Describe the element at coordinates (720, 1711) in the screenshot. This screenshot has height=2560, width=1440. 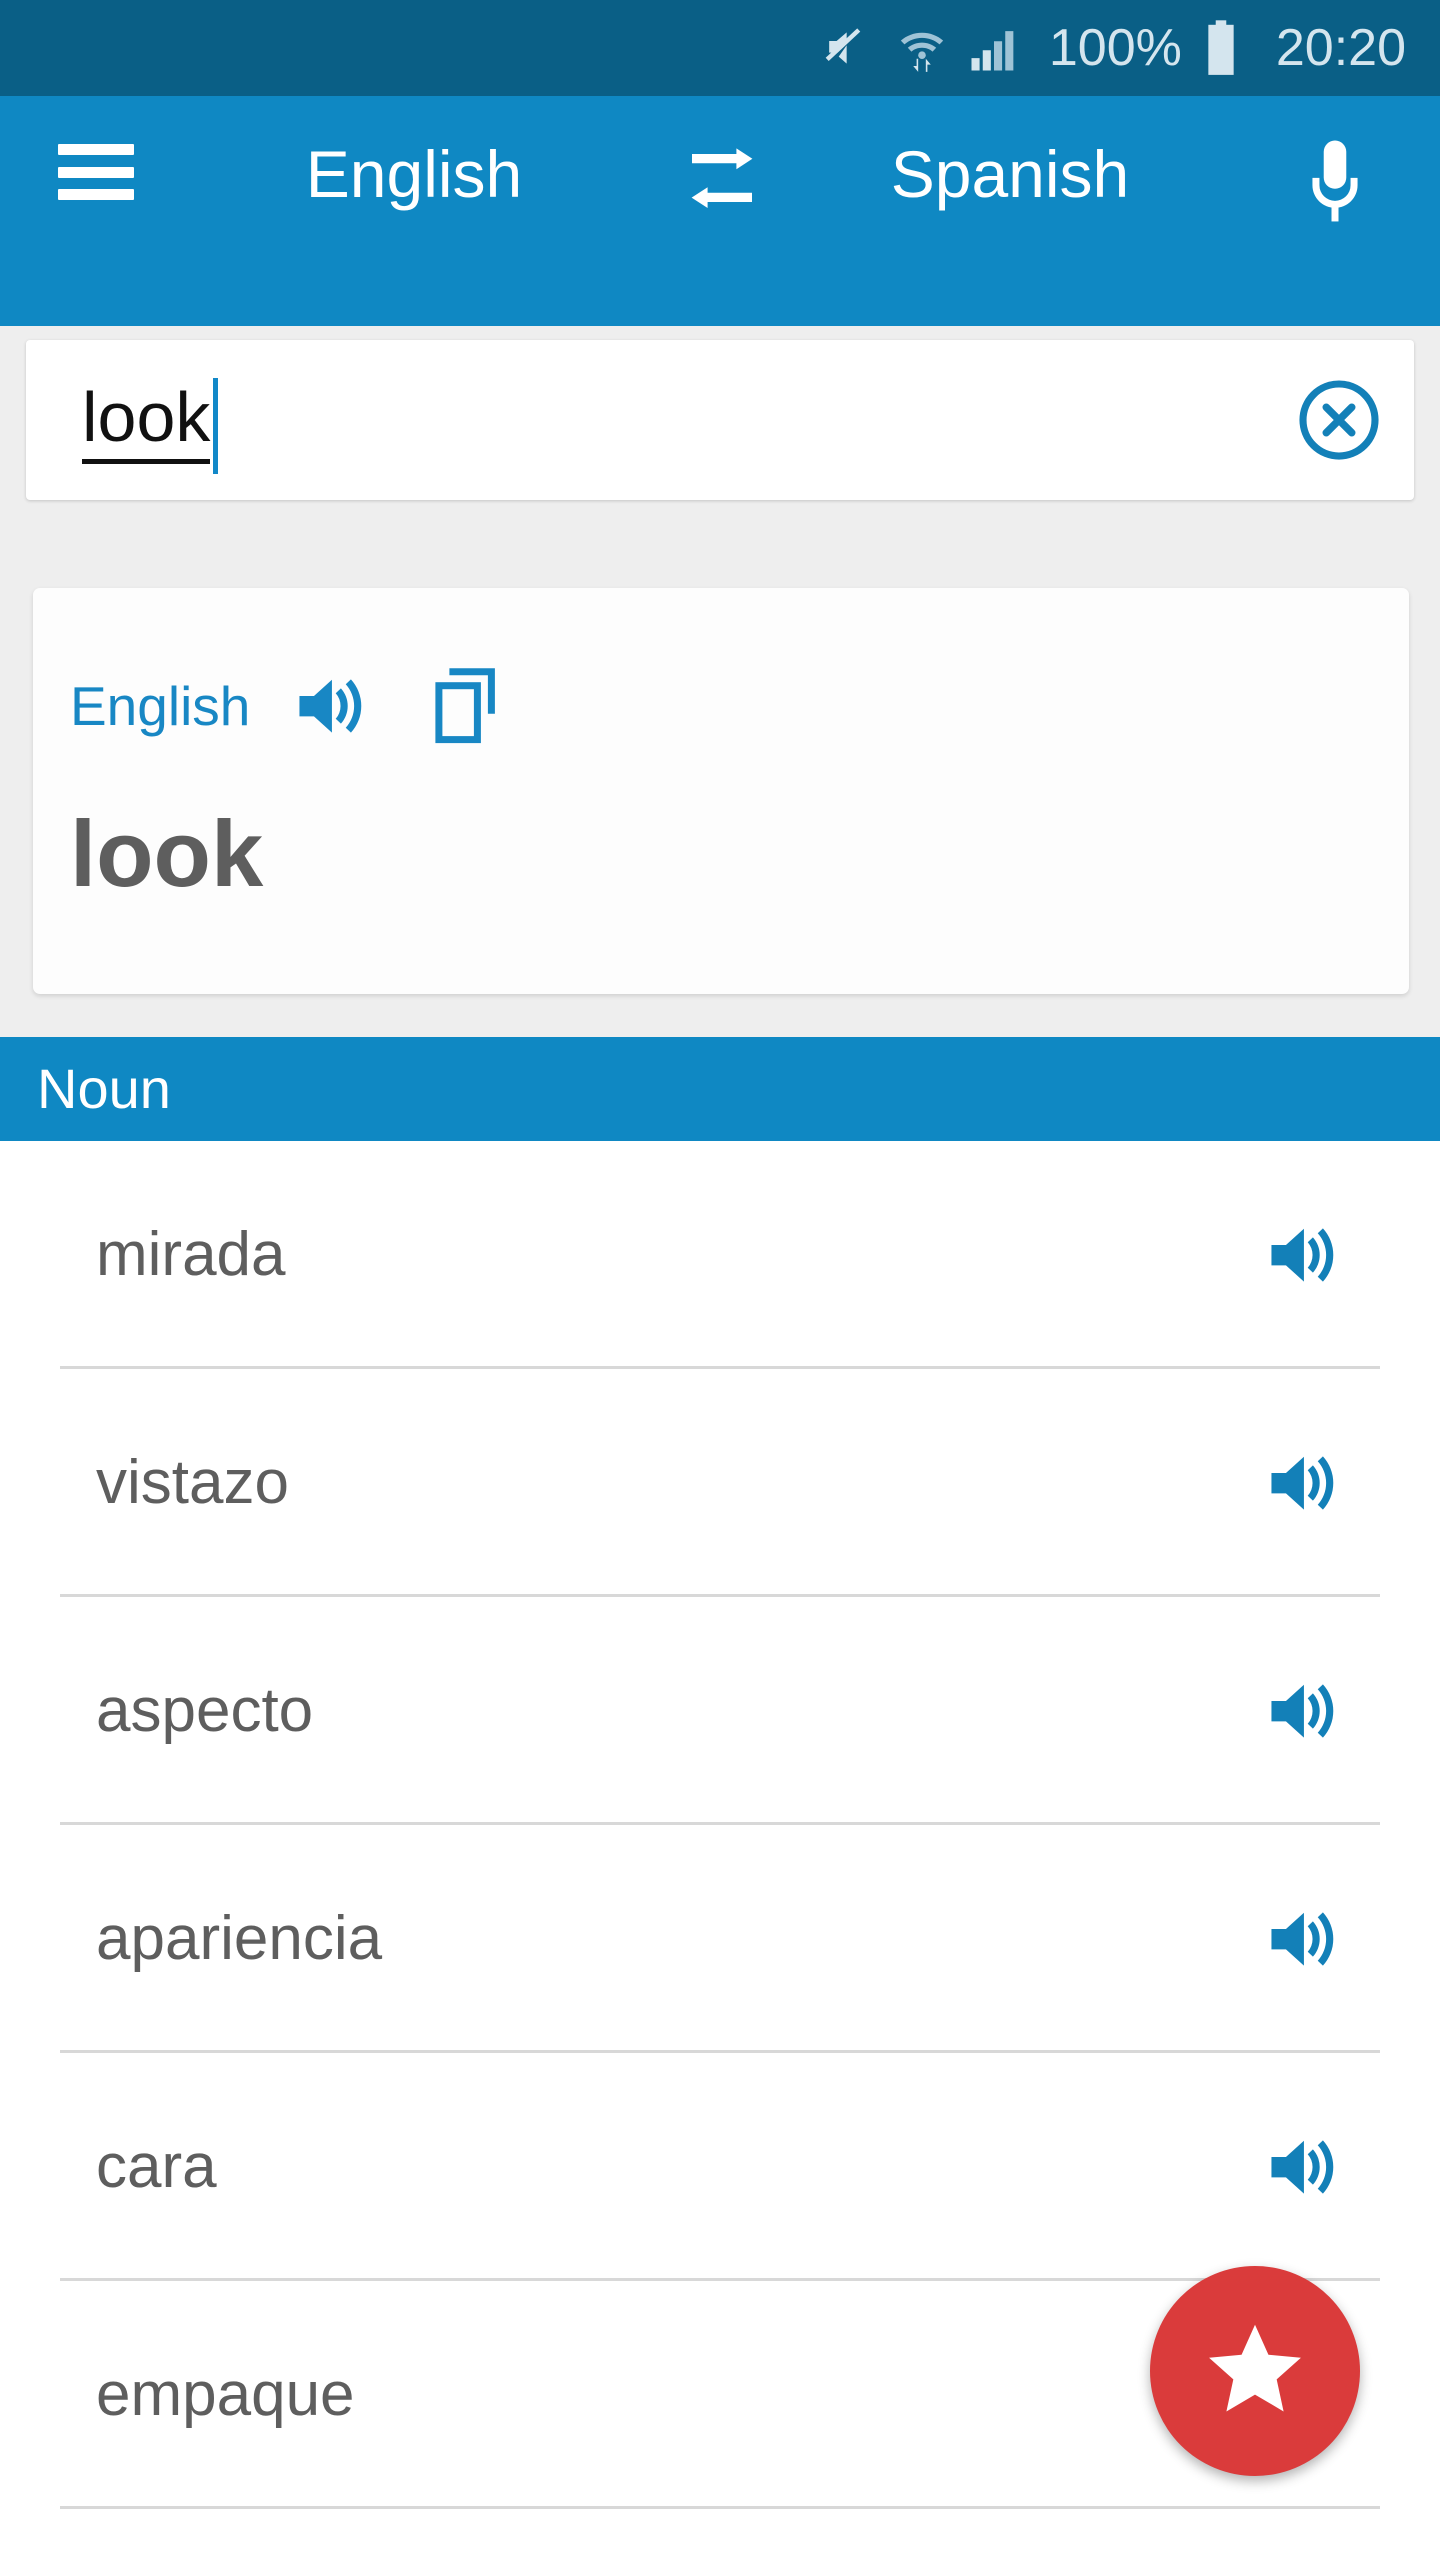
I see `list-item: aspecto` at that location.